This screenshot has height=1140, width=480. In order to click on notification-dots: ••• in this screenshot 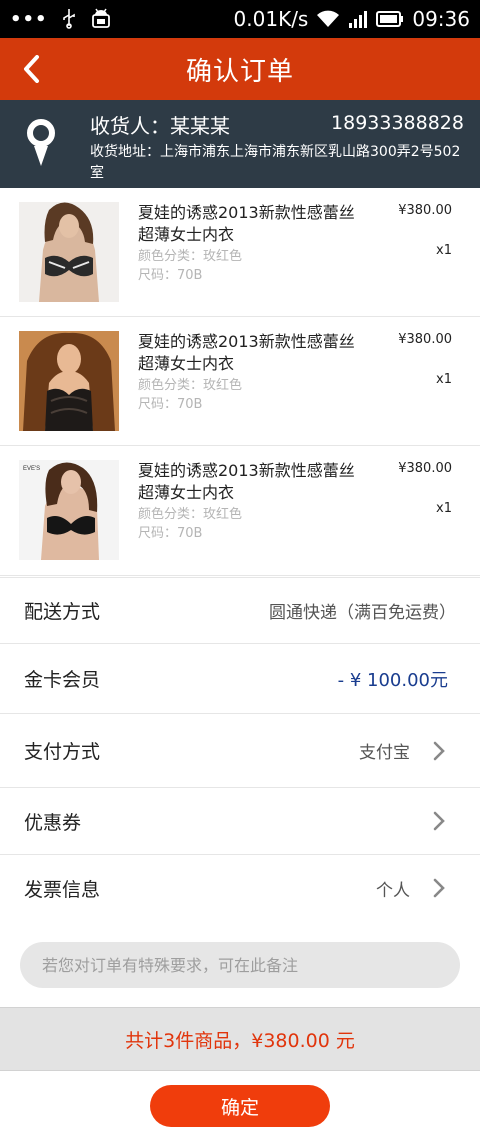, I will do `click(29, 19)`.